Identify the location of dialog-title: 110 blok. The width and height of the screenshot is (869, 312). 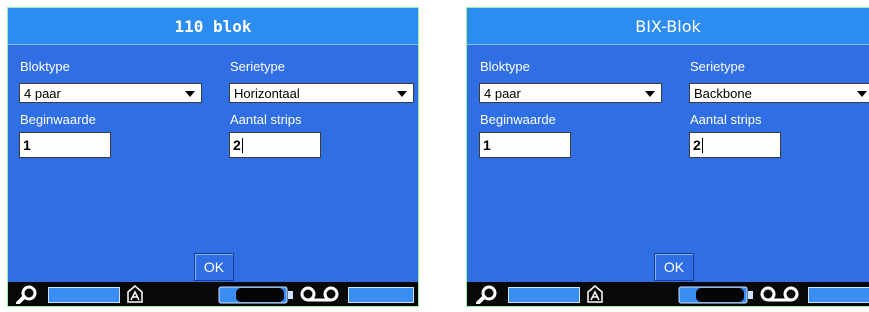
(213, 26).